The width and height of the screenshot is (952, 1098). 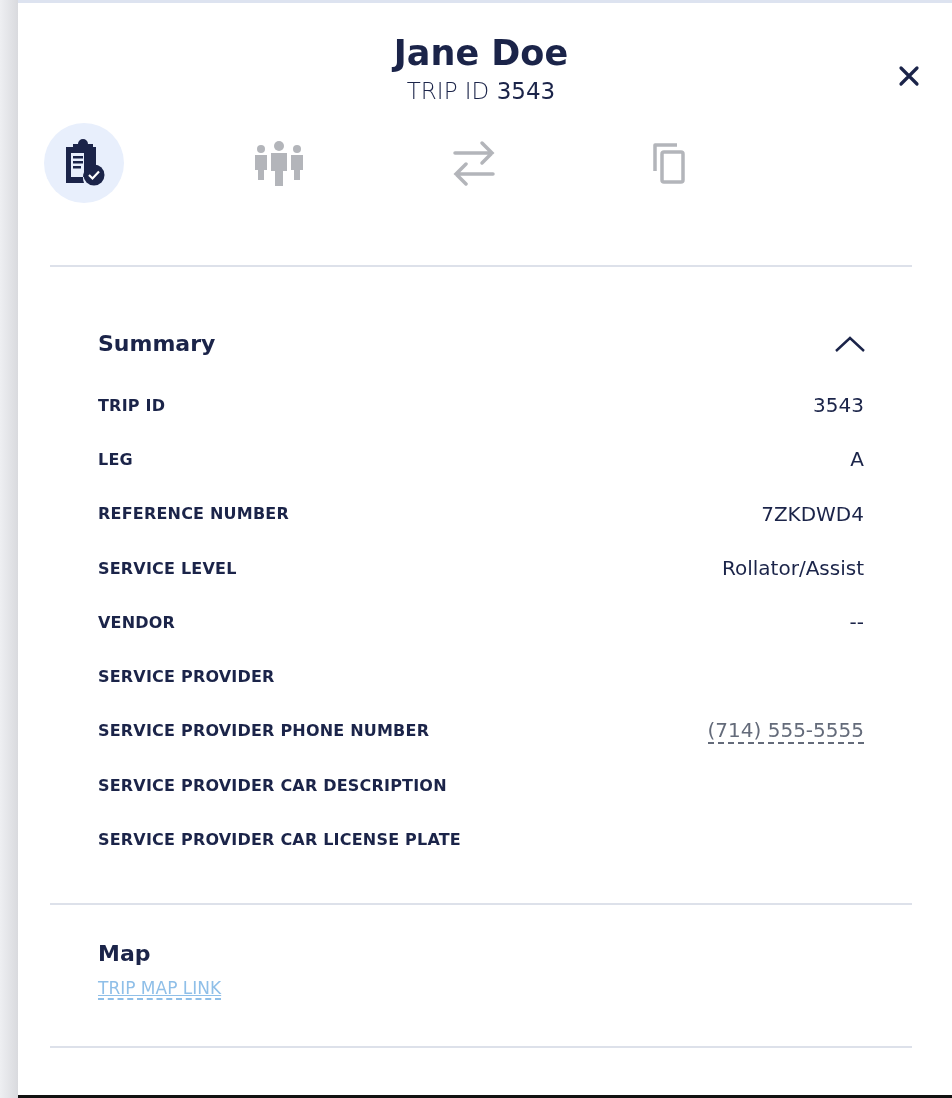 I want to click on field-value: --, so click(x=856, y=622).